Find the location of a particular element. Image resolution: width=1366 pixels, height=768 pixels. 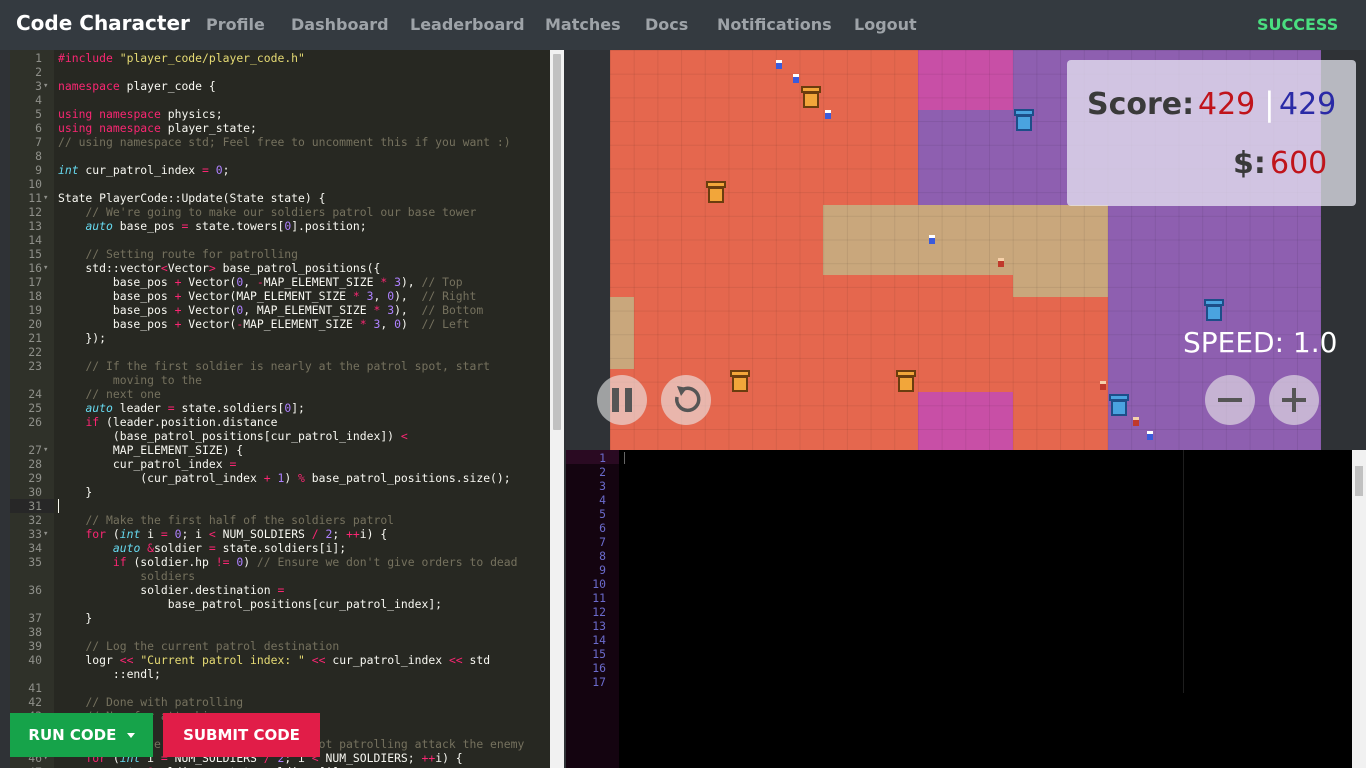

console-line-number: 14 is located at coordinates (599, 640).